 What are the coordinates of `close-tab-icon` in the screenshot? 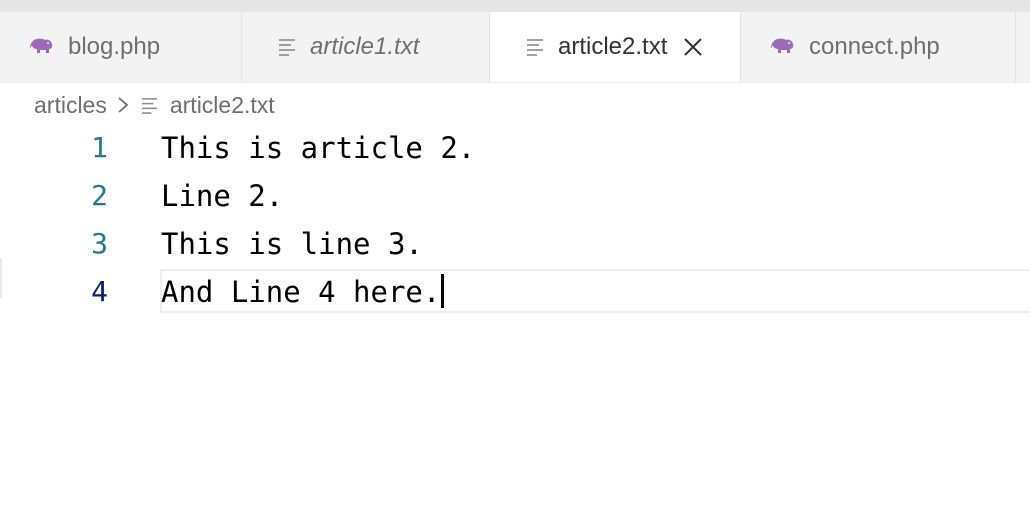 It's located at (693, 47).